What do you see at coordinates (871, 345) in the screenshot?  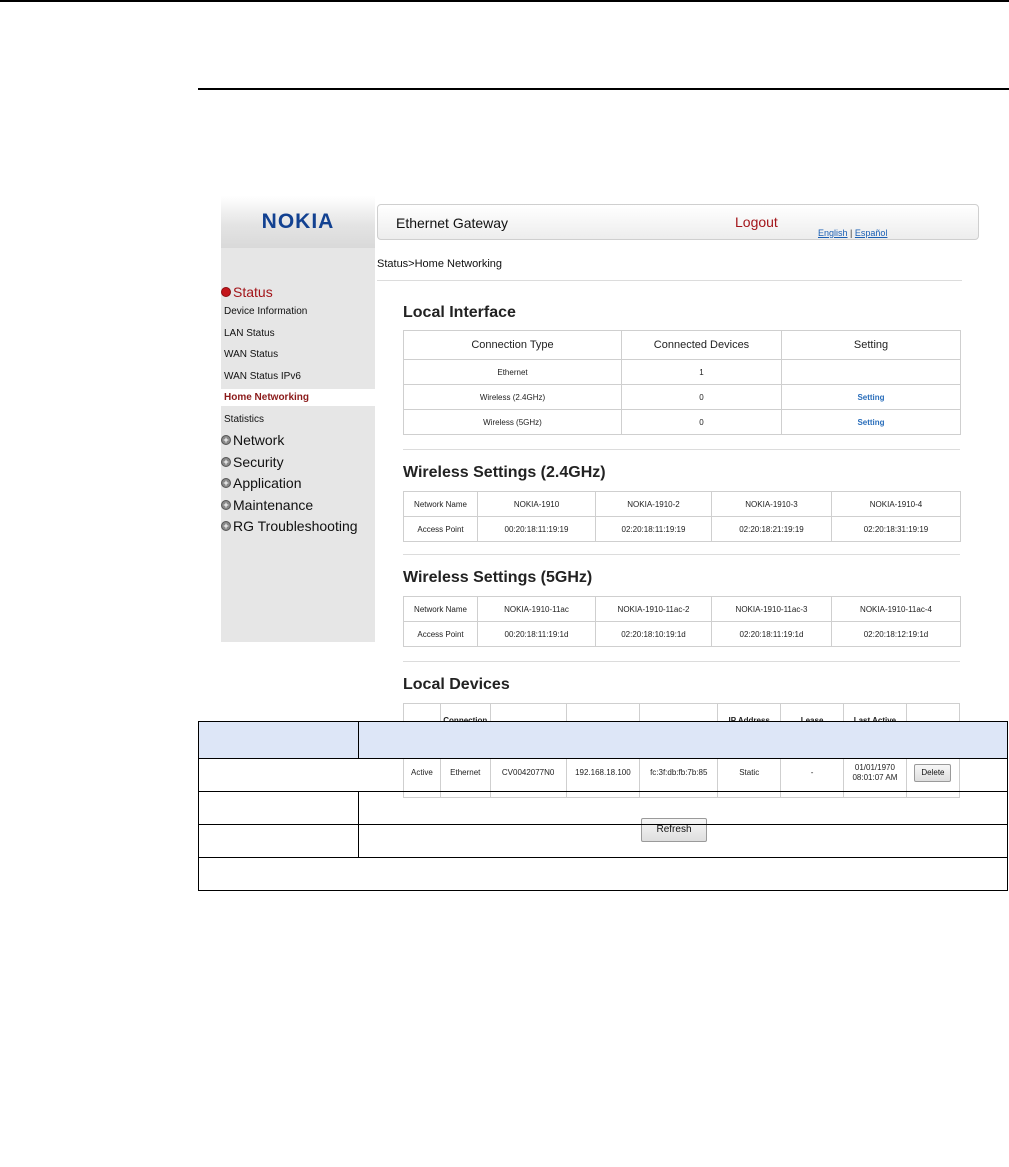 I see `column-header: Setting` at bounding box center [871, 345].